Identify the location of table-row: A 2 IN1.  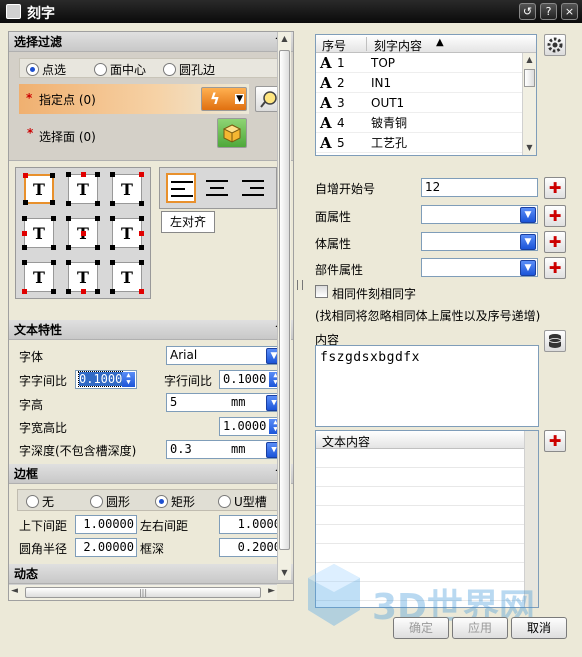
(419, 83).